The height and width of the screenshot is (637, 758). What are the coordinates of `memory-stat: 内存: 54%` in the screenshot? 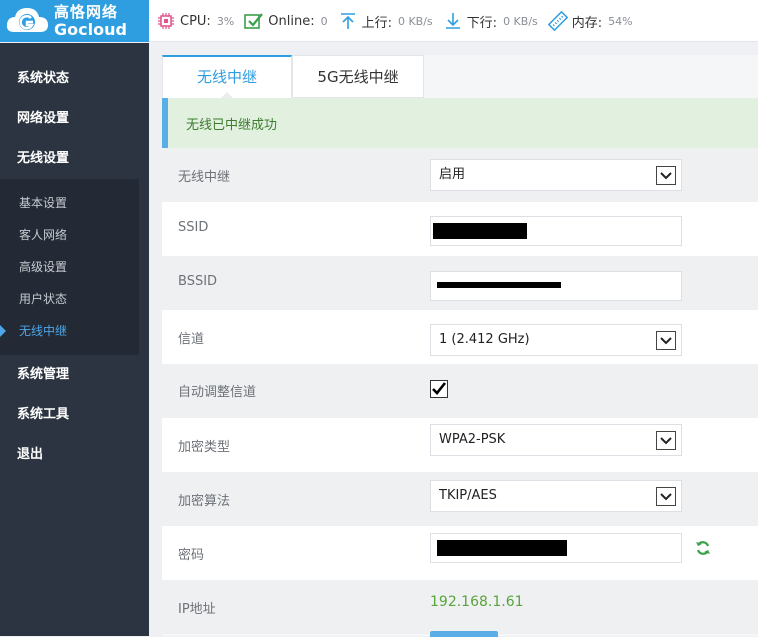 It's located at (590, 21).